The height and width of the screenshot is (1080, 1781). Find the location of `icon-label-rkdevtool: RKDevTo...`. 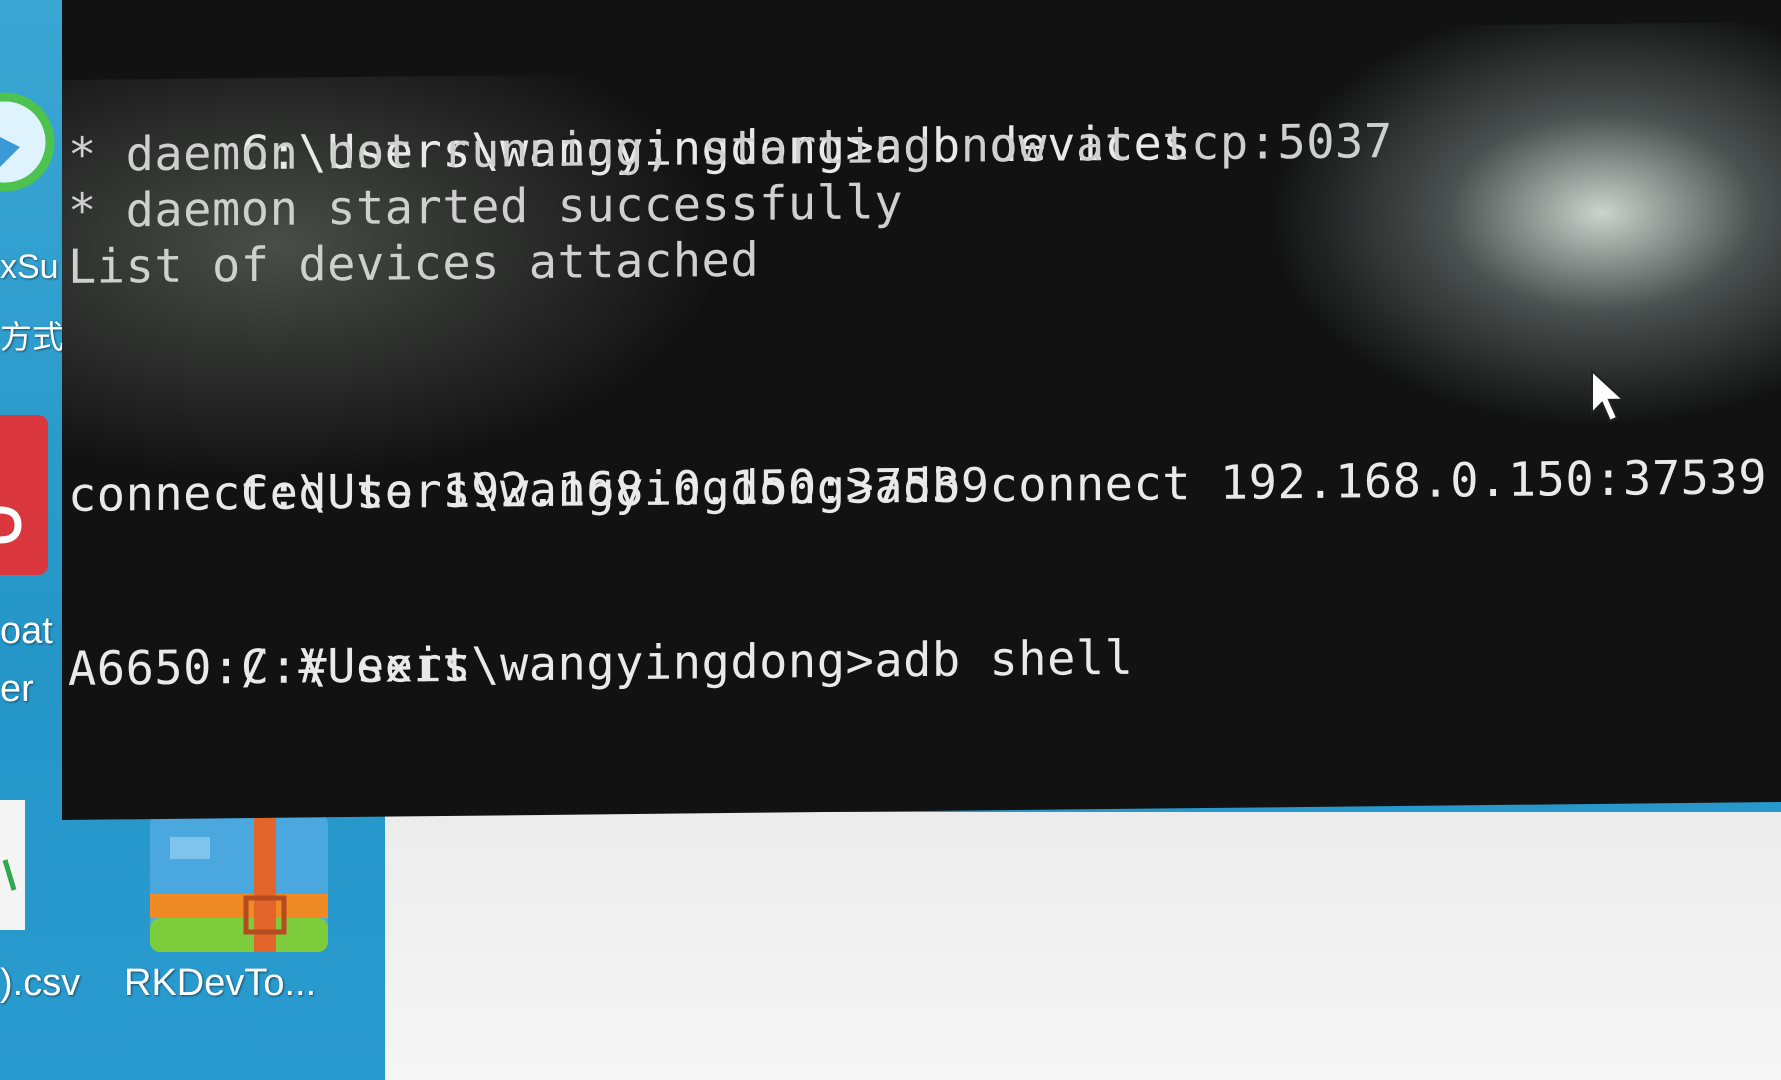

icon-label-rkdevtool: RKDevTo... is located at coordinates (220, 983).